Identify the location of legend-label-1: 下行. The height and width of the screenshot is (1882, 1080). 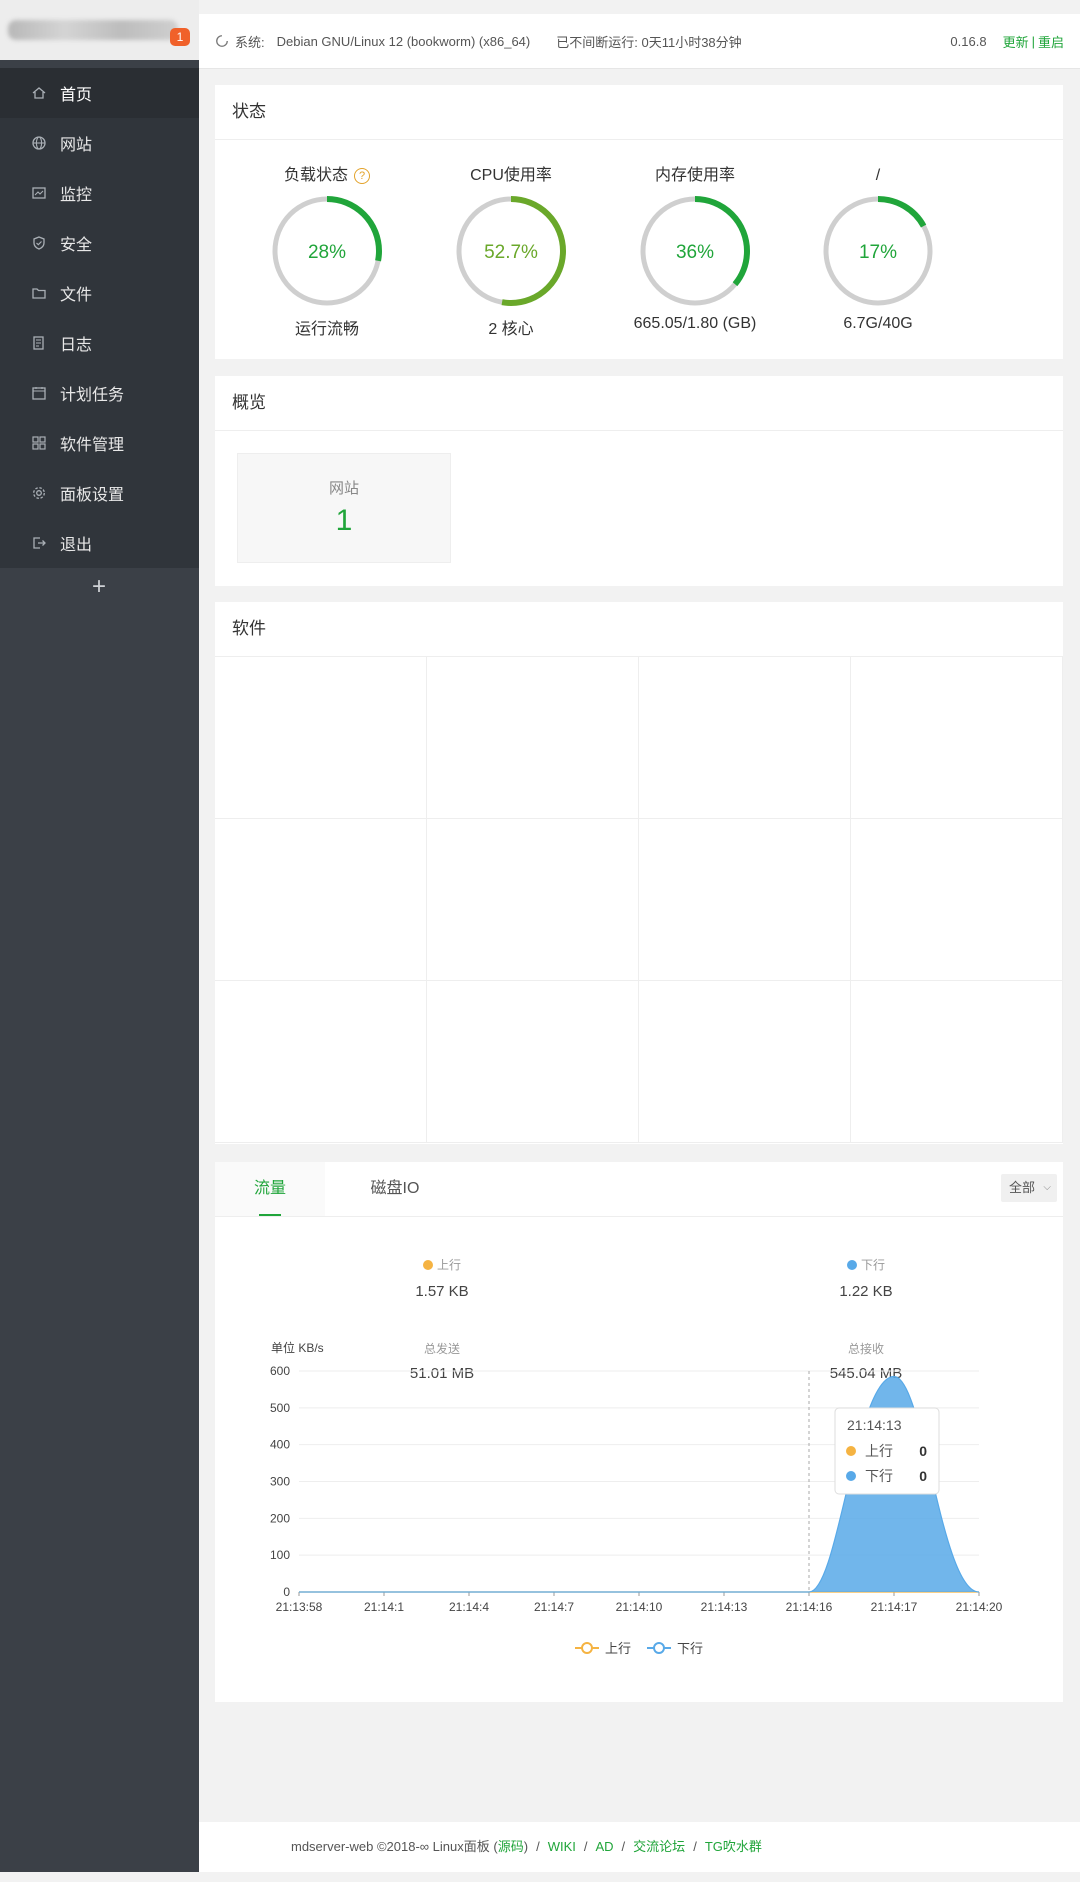
(690, 1648).